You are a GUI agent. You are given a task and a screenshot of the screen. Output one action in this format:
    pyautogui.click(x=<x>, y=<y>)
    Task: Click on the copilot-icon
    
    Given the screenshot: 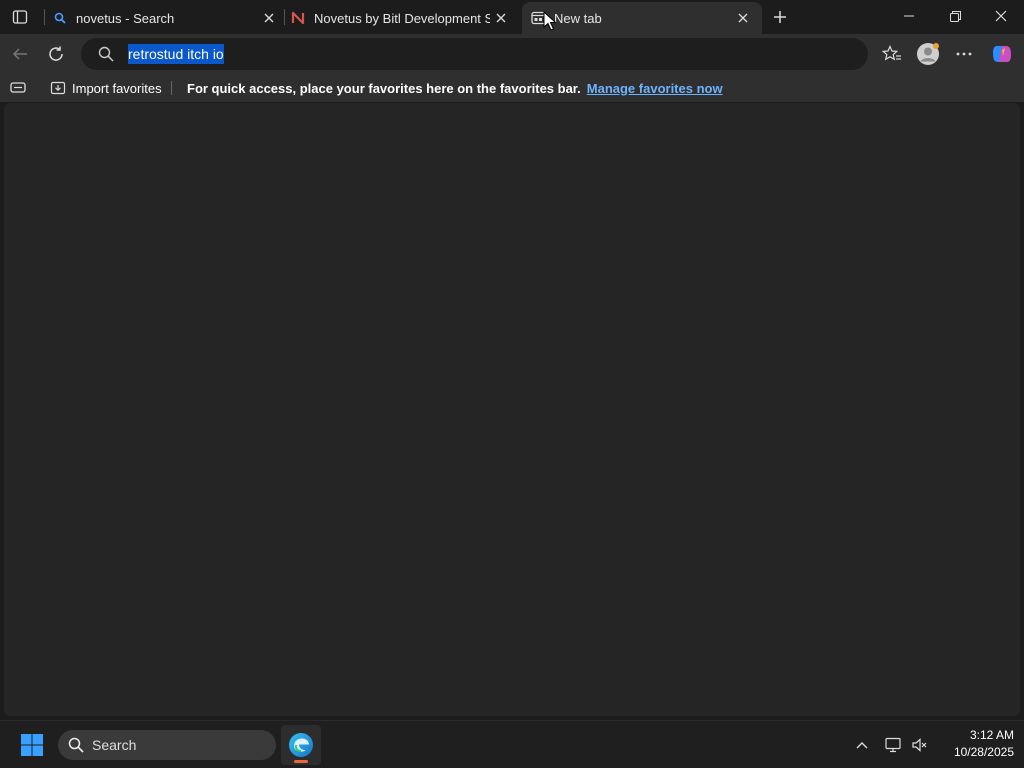 What is the action you would take?
    pyautogui.click(x=1002, y=54)
    